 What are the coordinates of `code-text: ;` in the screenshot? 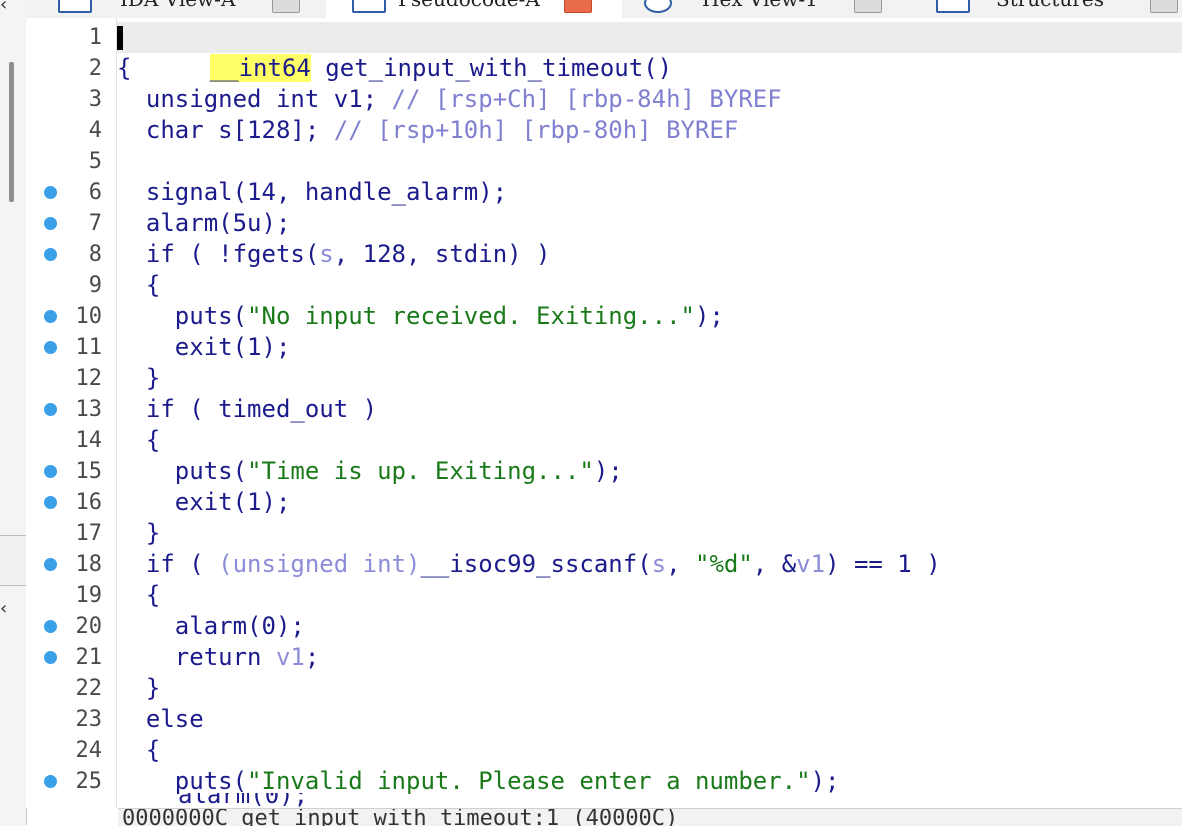 It's located at (312, 657).